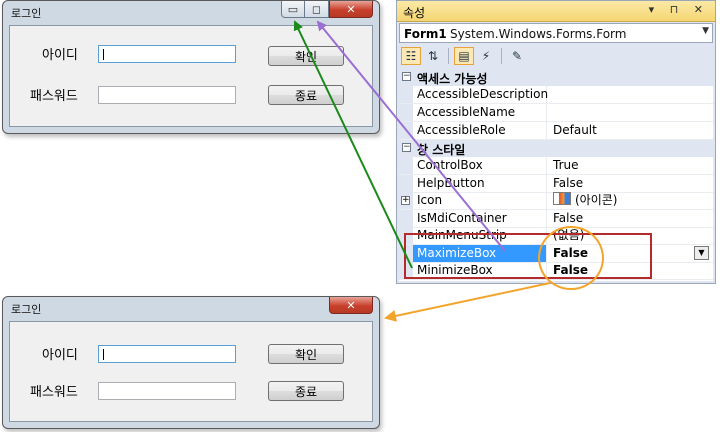  Describe the element at coordinates (353, 144) in the screenshot. I see `arrow-to-minimize` at that location.